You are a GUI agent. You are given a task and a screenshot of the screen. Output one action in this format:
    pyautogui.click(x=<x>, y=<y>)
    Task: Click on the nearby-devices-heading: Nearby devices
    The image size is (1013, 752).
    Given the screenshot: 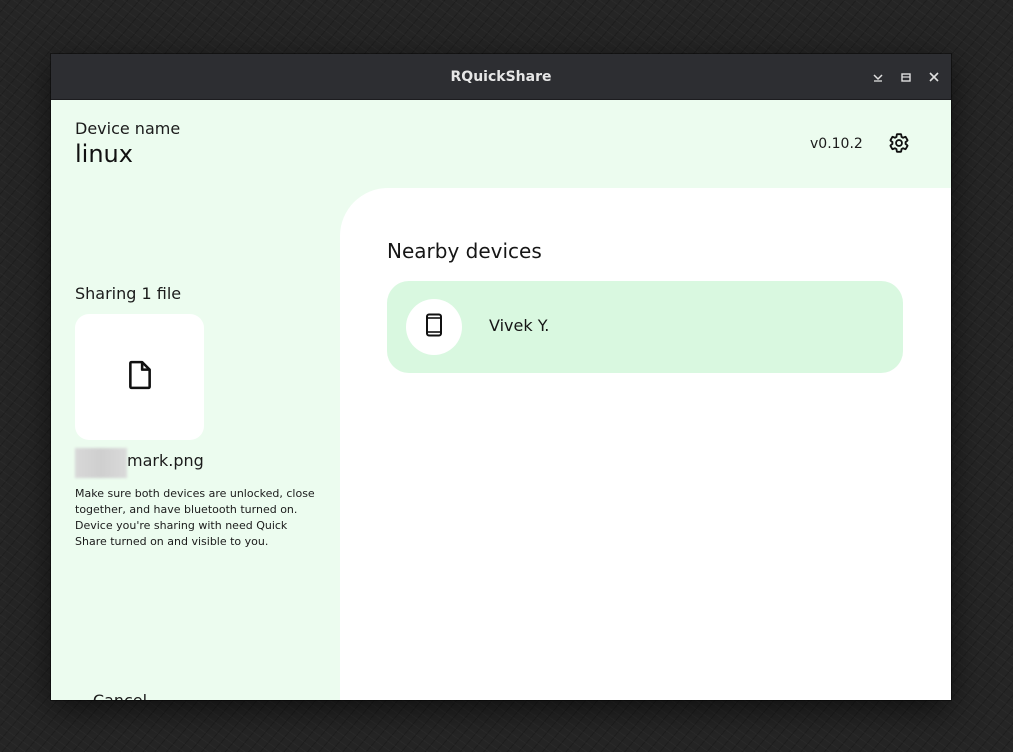 What is the action you would take?
    pyautogui.click(x=464, y=251)
    